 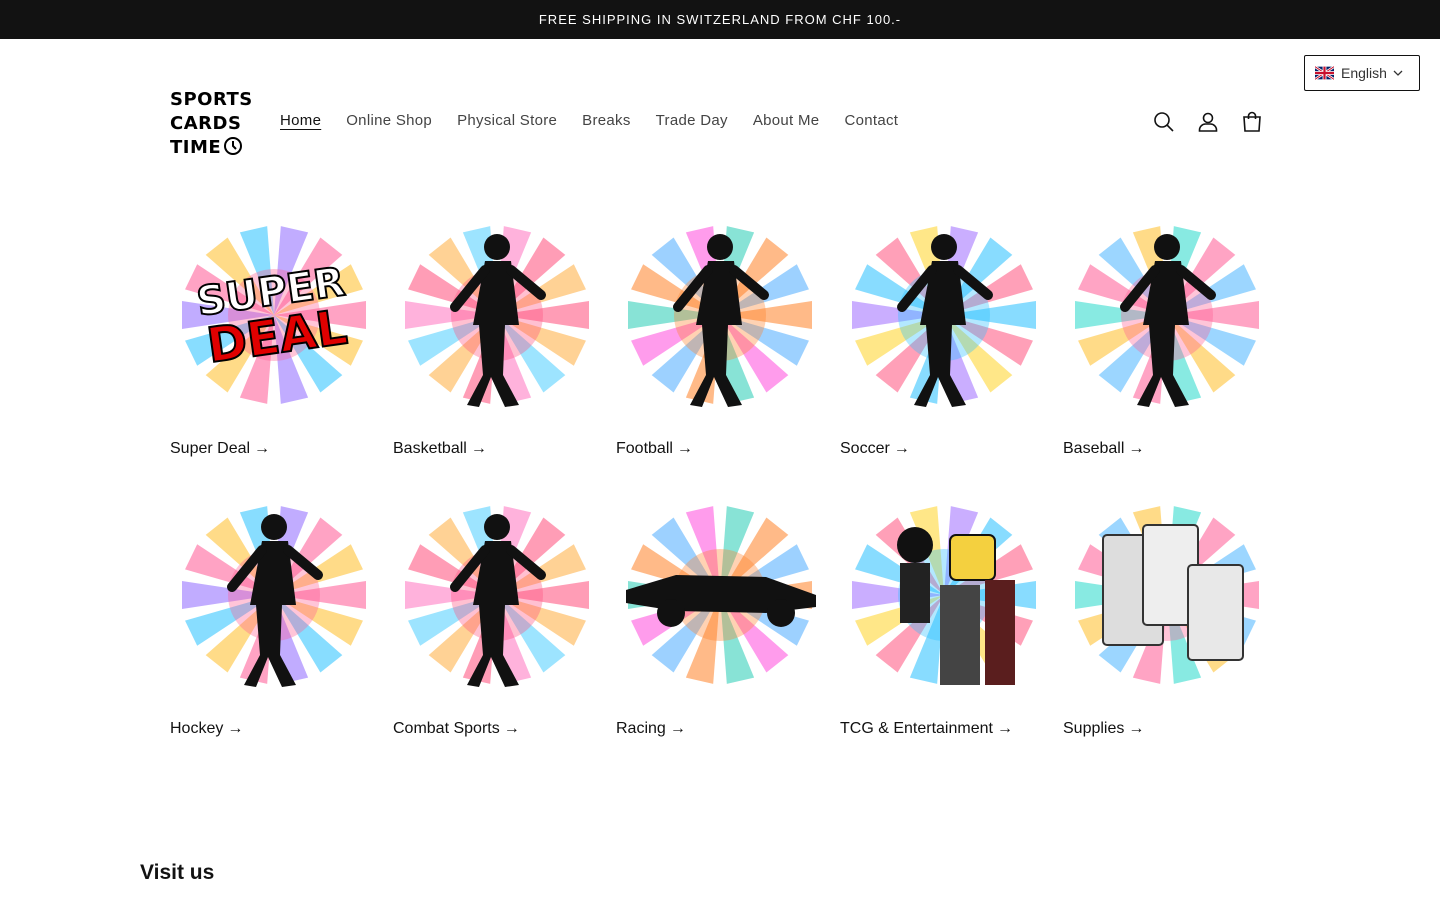 I want to click on site-logo: SPORTS CARDS TIME, so click(x=211, y=124).